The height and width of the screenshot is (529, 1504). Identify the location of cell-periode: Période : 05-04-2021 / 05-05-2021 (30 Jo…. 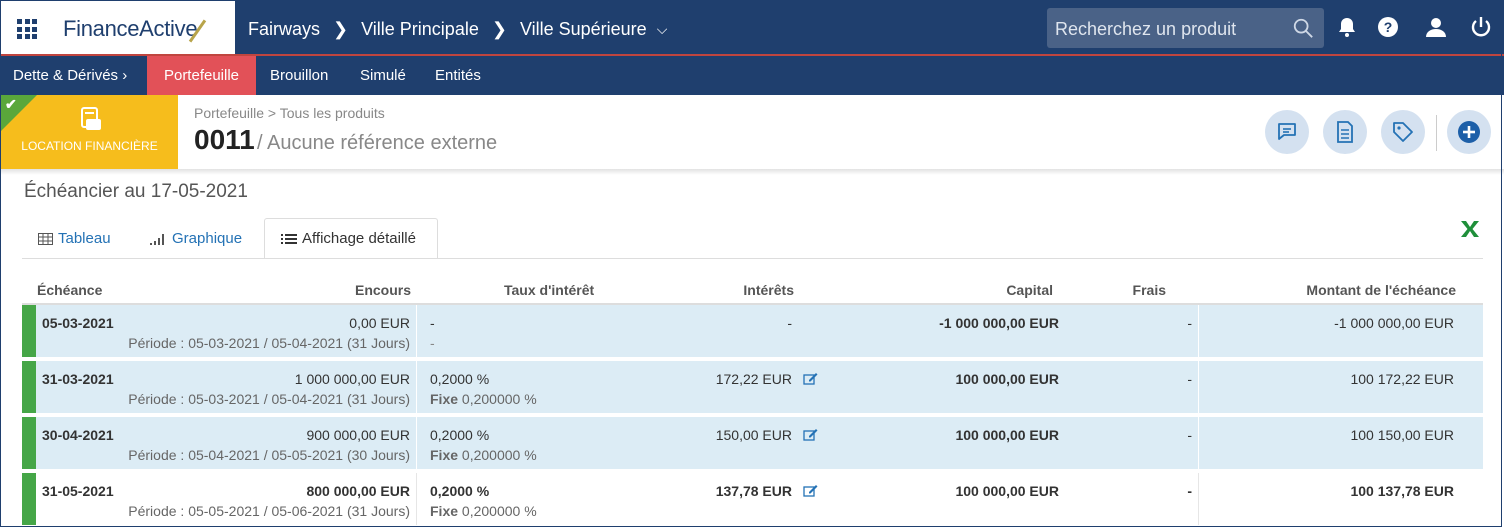
(269, 455).